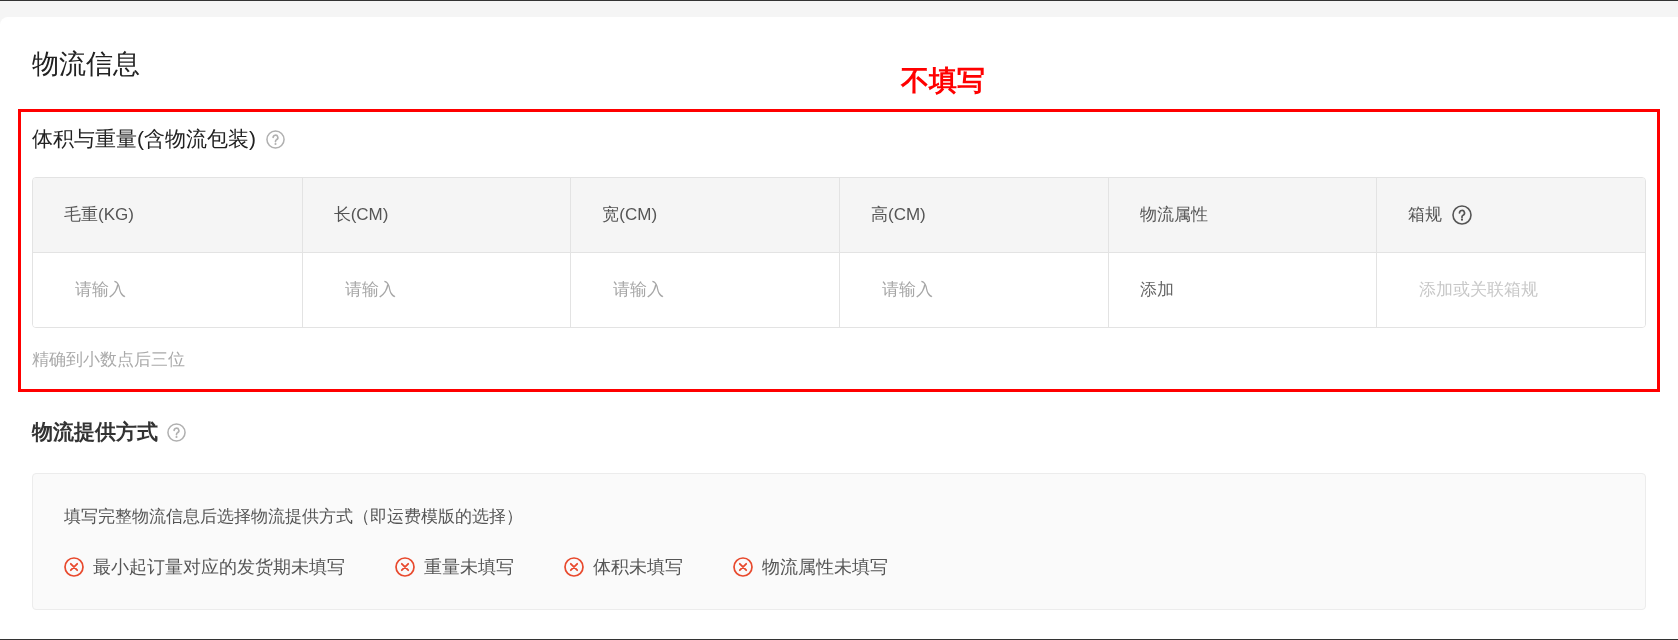 The height and width of the screenshot is (640, 1678). I want to click on help-icon, so click(1462, 215).